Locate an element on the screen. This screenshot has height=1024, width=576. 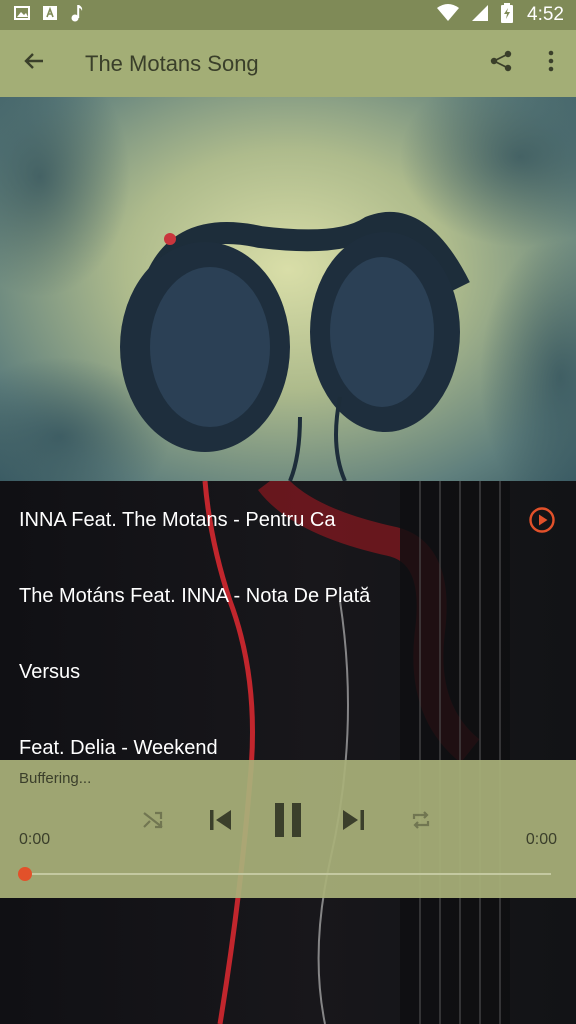
share-button is located at coordinates (501, 63).